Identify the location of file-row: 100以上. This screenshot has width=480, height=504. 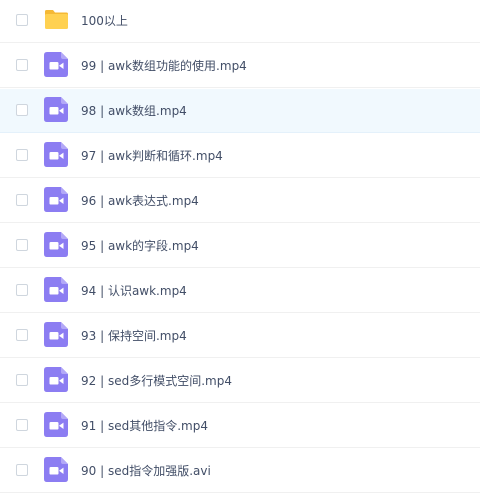
(240, 21).